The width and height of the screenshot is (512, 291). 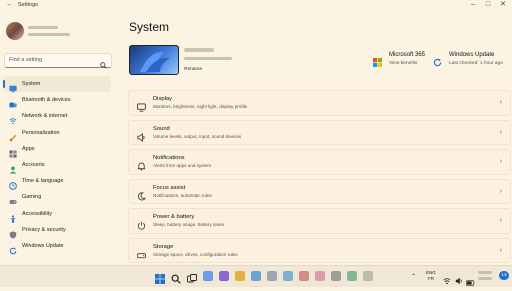 I want to click on sidebar-item-label: Network & internet, so click(x=45, y=116).